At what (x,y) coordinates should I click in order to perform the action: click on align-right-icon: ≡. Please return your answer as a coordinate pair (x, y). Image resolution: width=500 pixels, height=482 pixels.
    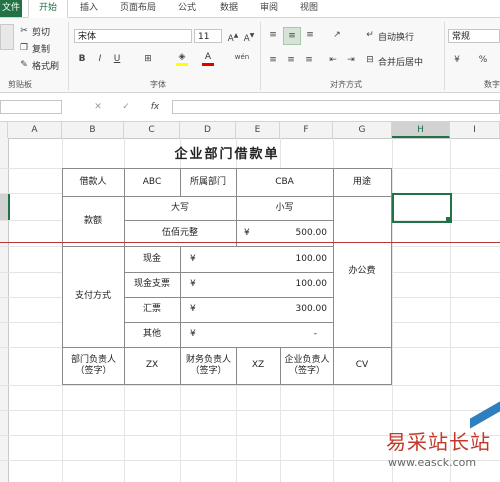
    Looking at the image, I should click on (309, 60).